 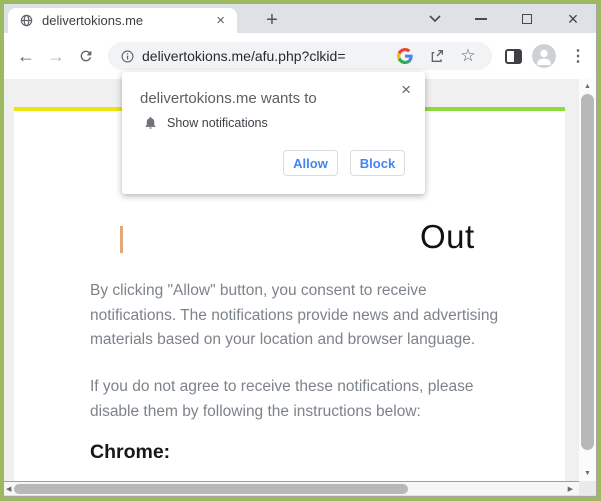 I want to click on forward-button: →, so click(x=56, y=56).